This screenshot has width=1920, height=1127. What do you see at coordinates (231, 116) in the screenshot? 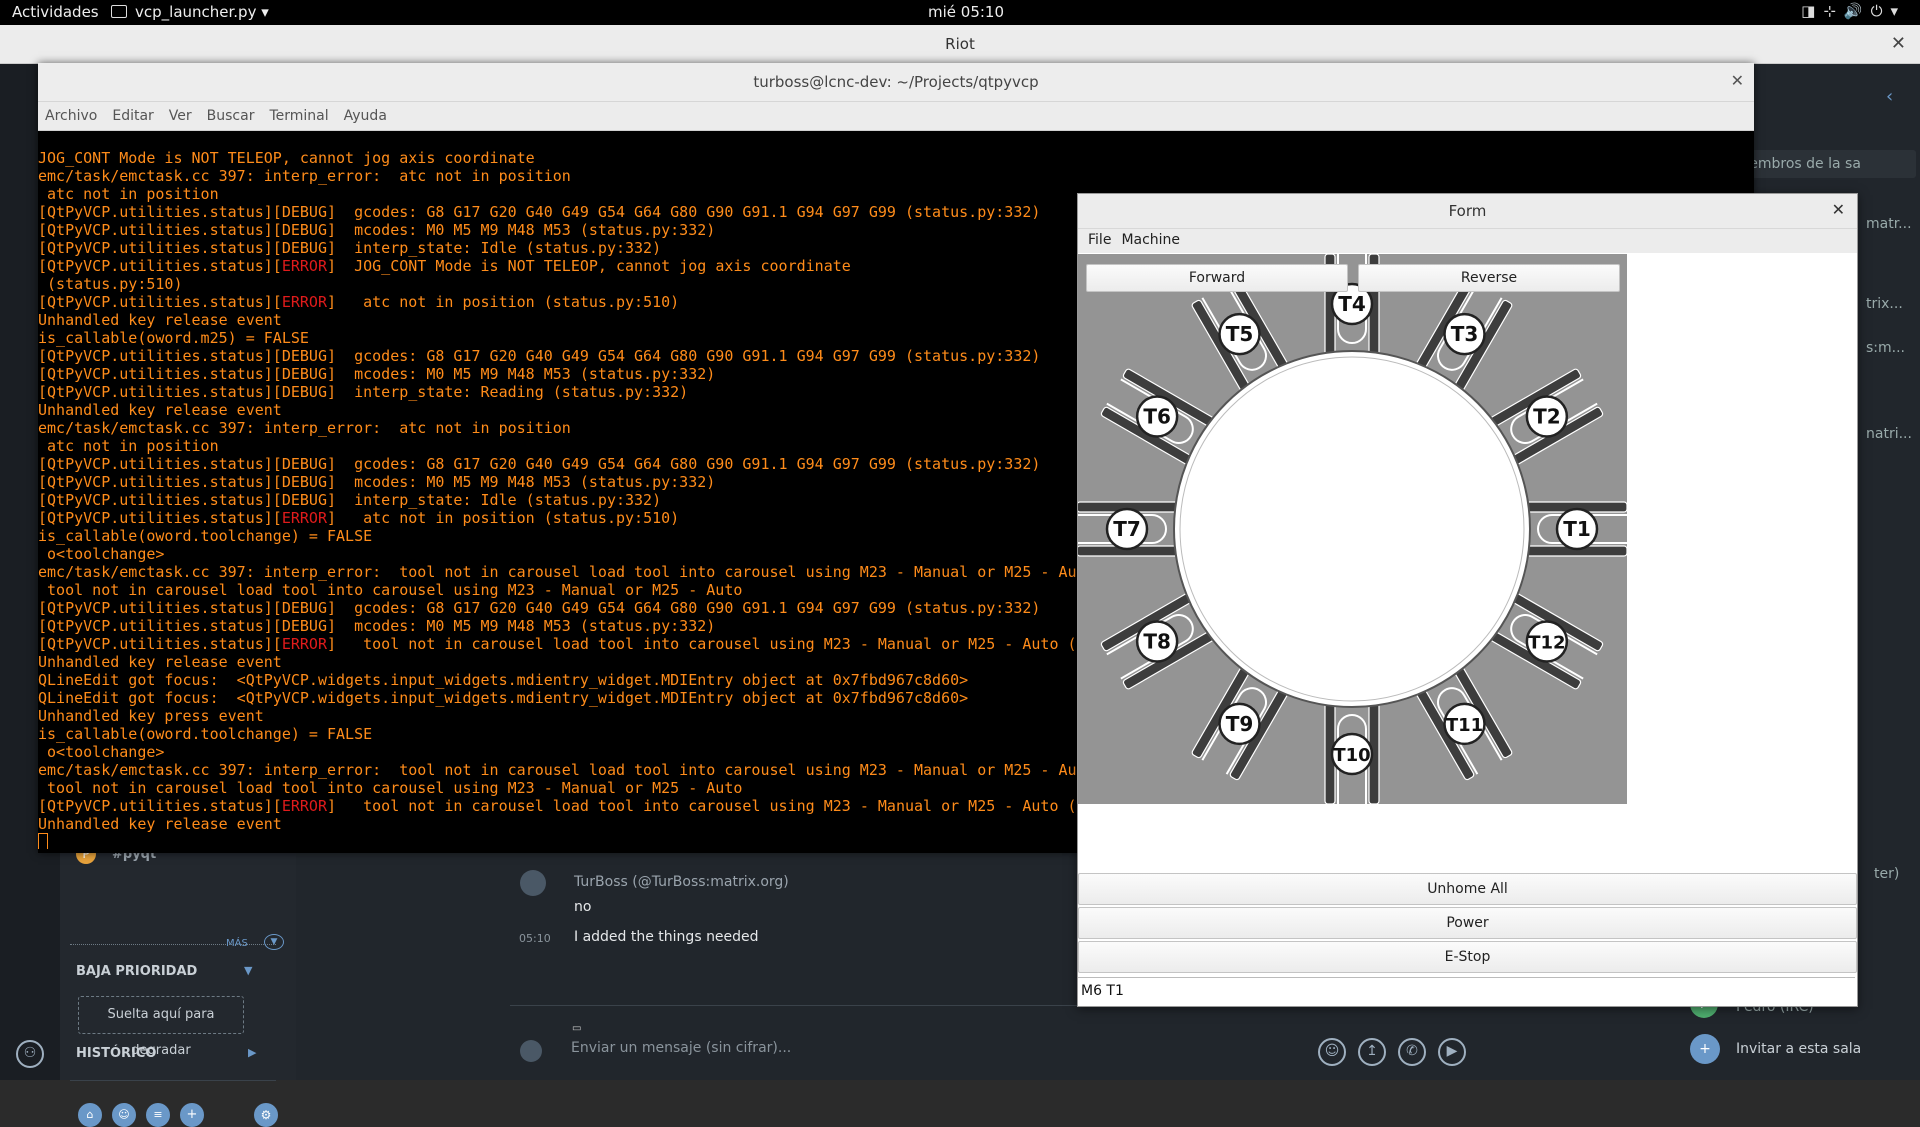
I see `menu-buscar: Buscar` at bounding box center [231, 116].